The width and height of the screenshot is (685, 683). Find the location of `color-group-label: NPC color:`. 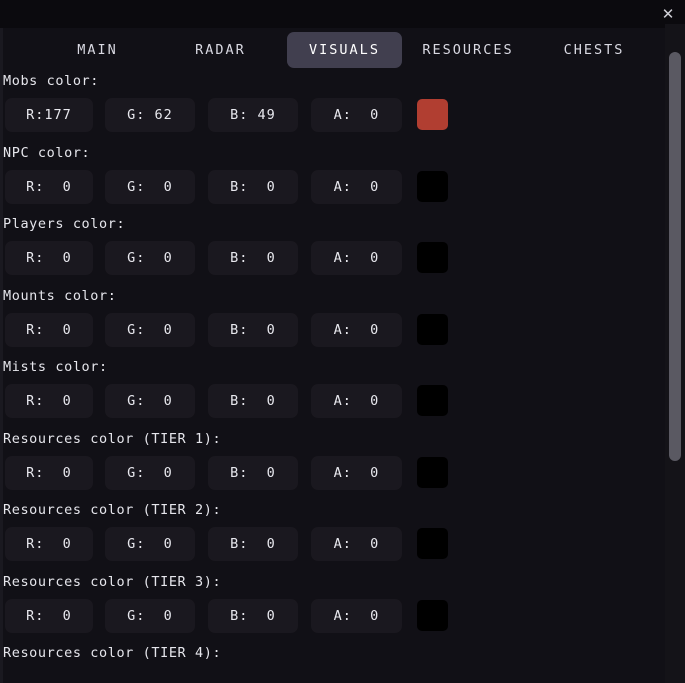

color-group-label: NPC color: is located at coordinates (47, 152).